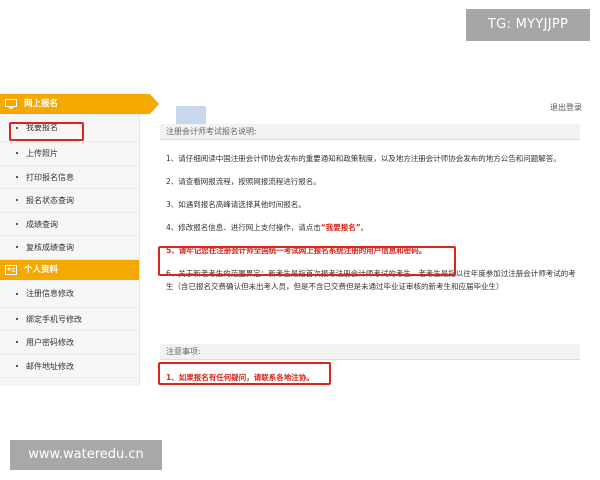 The height and width of the screenshot is (480, 600). I want to click on id-card-icon, so click(11, 269).